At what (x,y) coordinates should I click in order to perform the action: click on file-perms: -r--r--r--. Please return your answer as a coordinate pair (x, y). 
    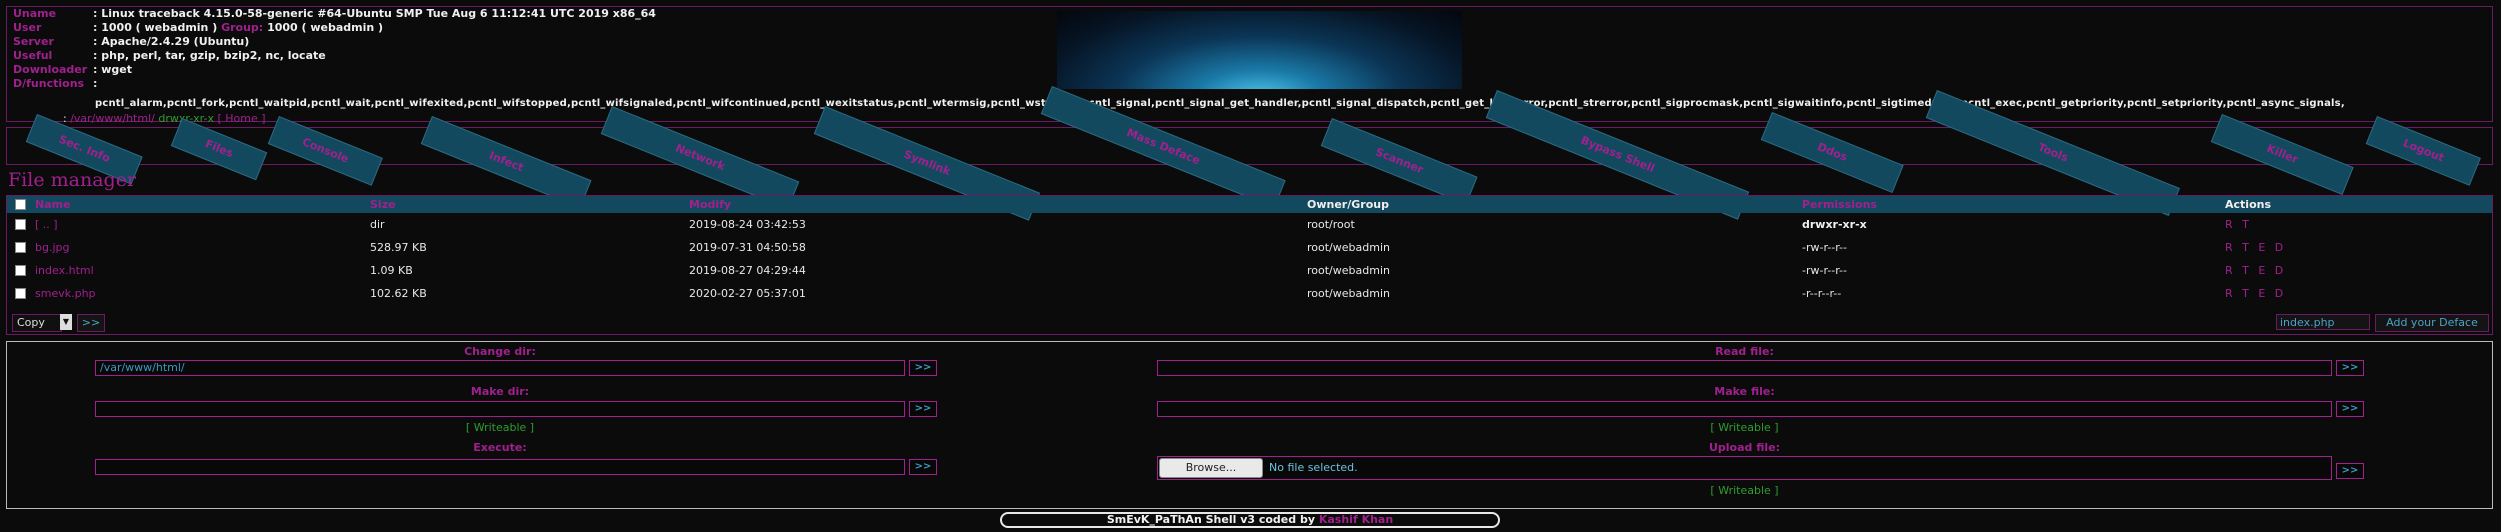
    Looking at the image, I should click on (1821, 293).